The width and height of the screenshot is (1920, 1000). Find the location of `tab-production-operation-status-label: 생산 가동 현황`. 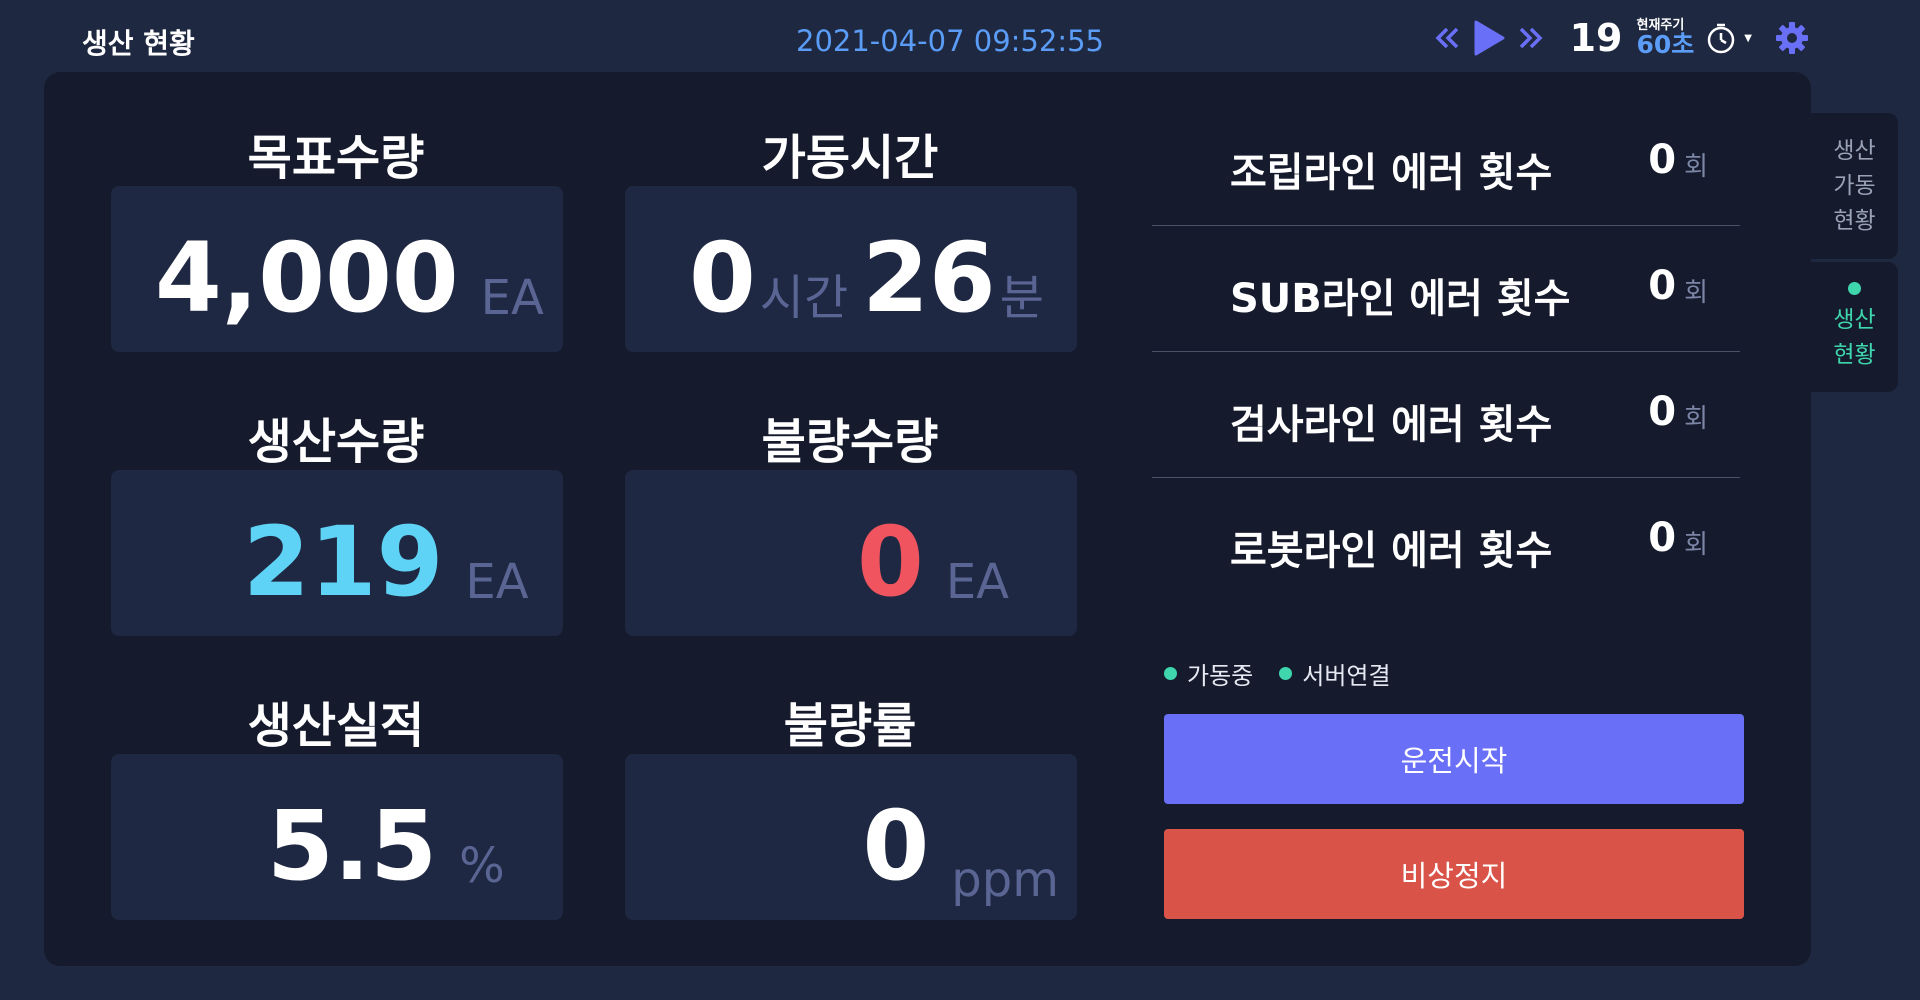

tab-production-operation-status-label: 생산 가동 현황 is located at coordinates (1854, 185).